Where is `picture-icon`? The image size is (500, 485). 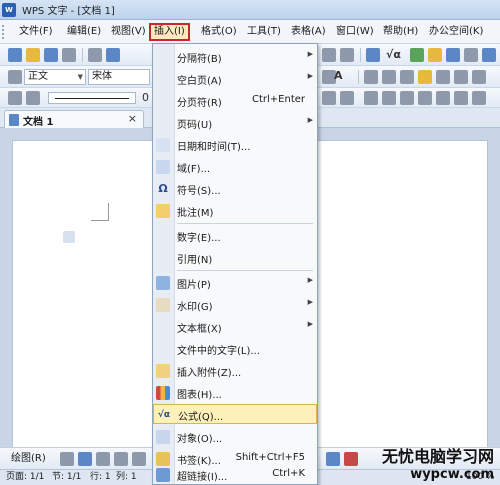
picture-icon is located at coordinates (435, 55).